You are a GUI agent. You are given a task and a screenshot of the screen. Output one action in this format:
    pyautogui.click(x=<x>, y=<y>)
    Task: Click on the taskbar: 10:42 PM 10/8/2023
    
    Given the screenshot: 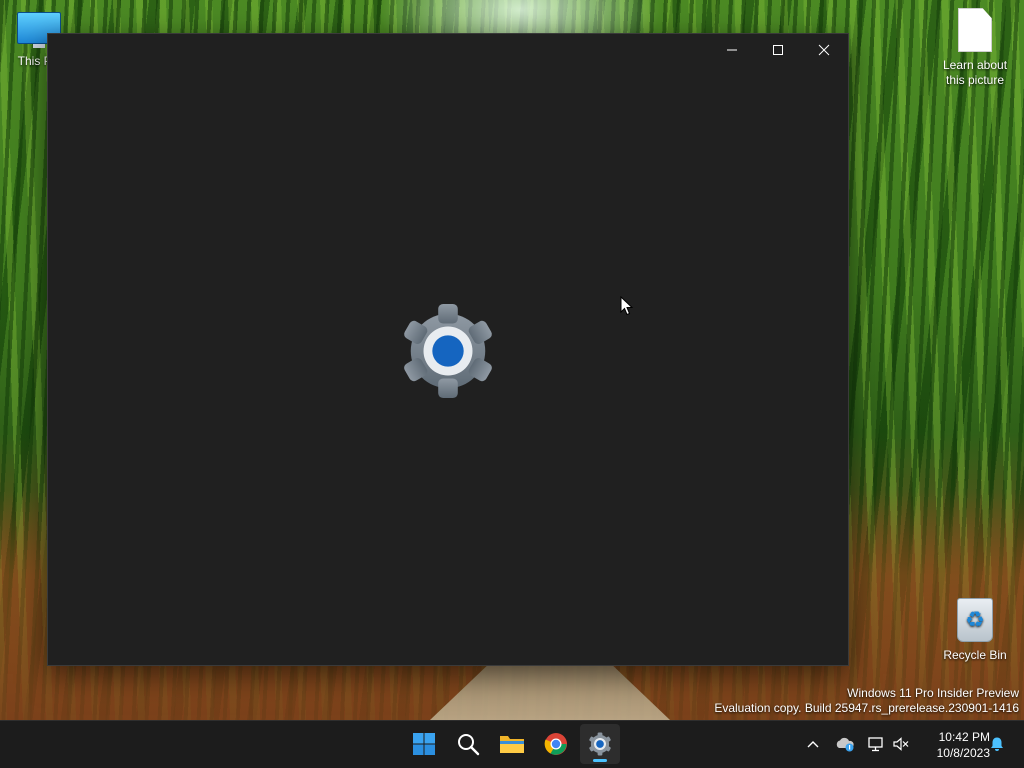 What is the action you would take?
    pyautogui.click(x=512, y=744)
    